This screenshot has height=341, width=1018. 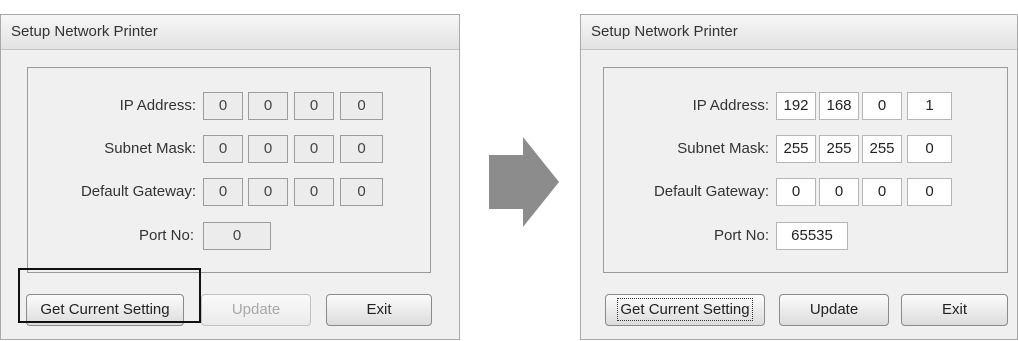 I want to click on subnet-mask-row: Subnet Mask: 0 0 0 0, so click(x=229, y=149).